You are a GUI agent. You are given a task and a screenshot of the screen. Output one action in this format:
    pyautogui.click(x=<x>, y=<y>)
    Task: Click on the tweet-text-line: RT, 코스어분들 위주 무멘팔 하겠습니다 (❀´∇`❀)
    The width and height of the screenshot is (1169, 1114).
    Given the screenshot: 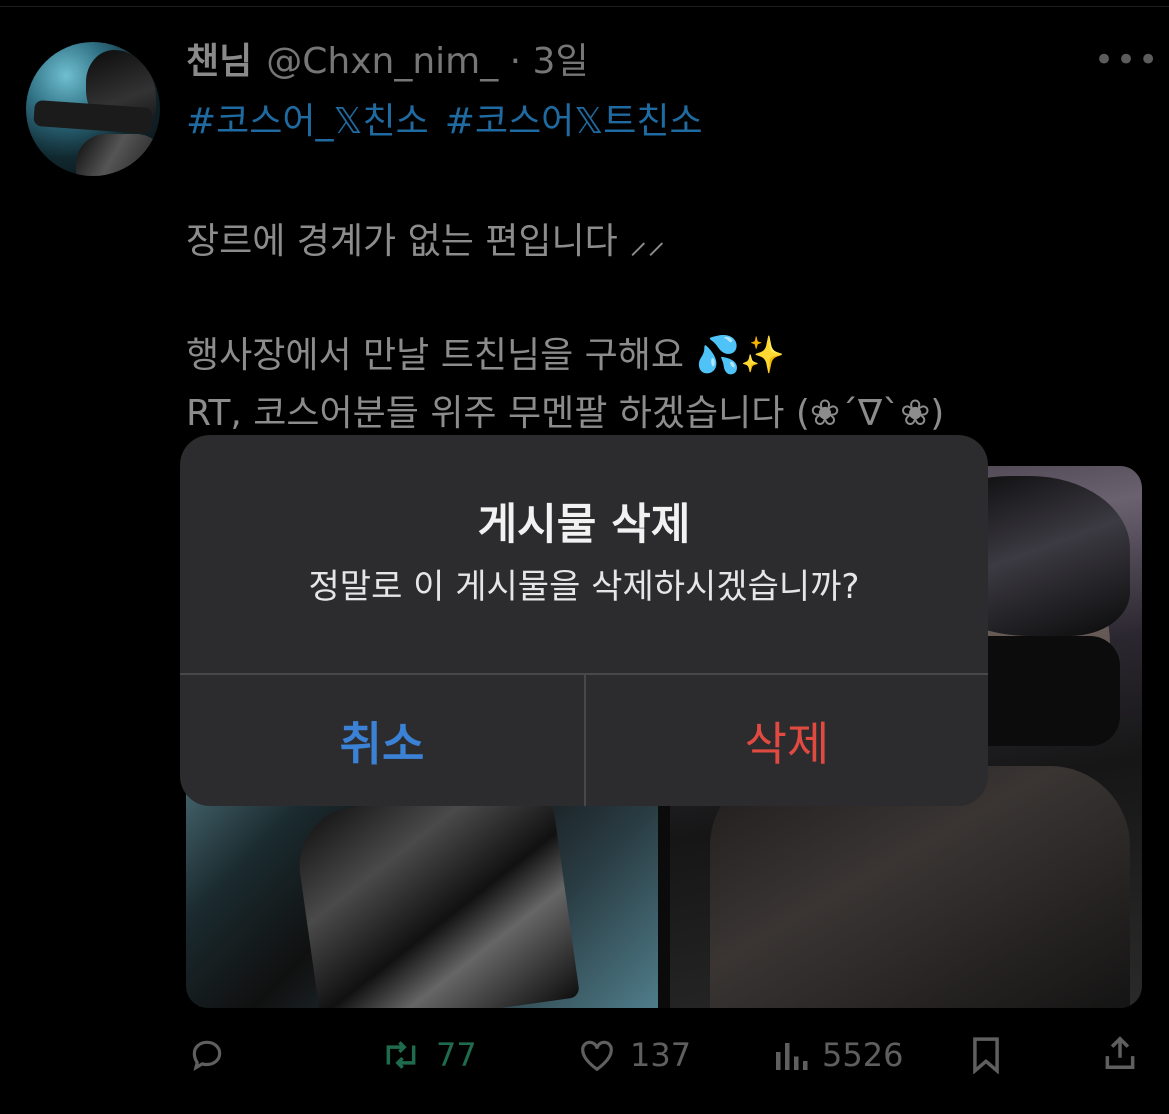 What is the action you would take?
    pyautogui.click(x=565, y=413)
    